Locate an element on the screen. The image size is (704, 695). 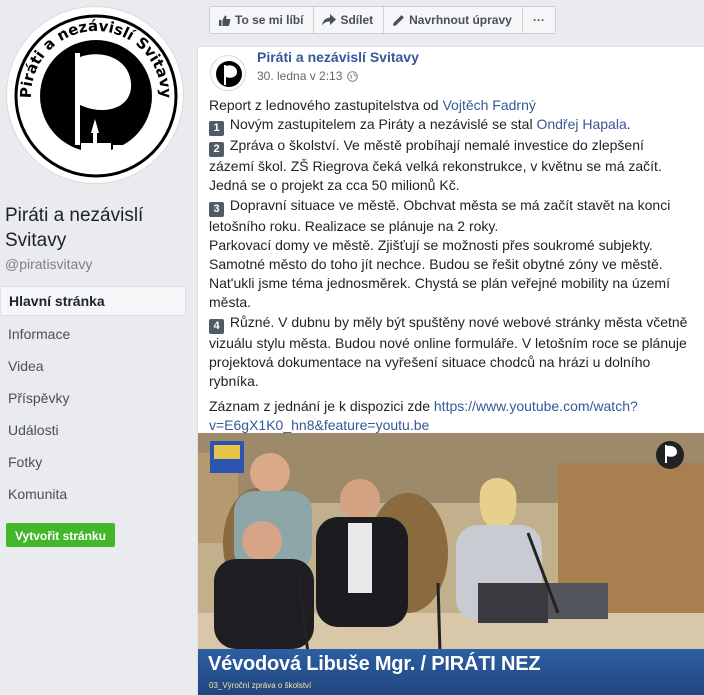
nav-item-about: Informace is located at coordinates (93, 334).